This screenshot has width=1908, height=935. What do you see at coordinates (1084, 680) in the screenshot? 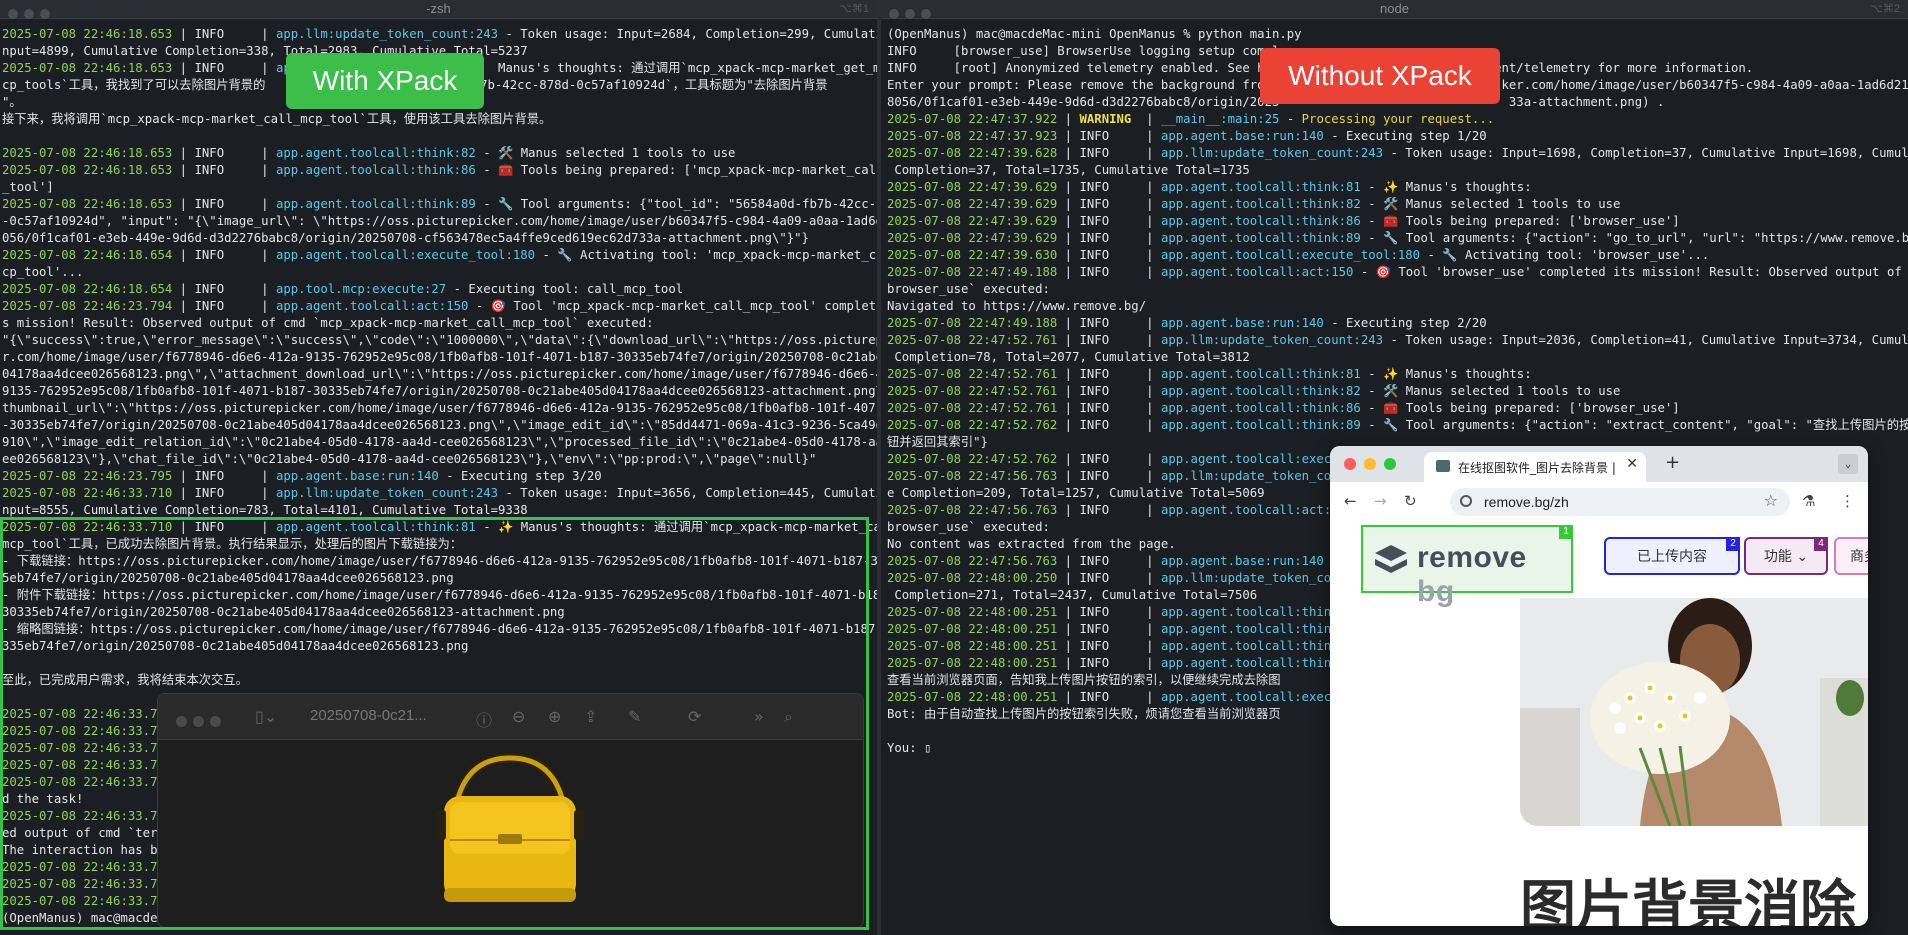
I see `terminal-text: 查看当前浏览器页面，告知我上传图片按钮的索引，以便继续完成去除图` at bounding box center [1084, 680].